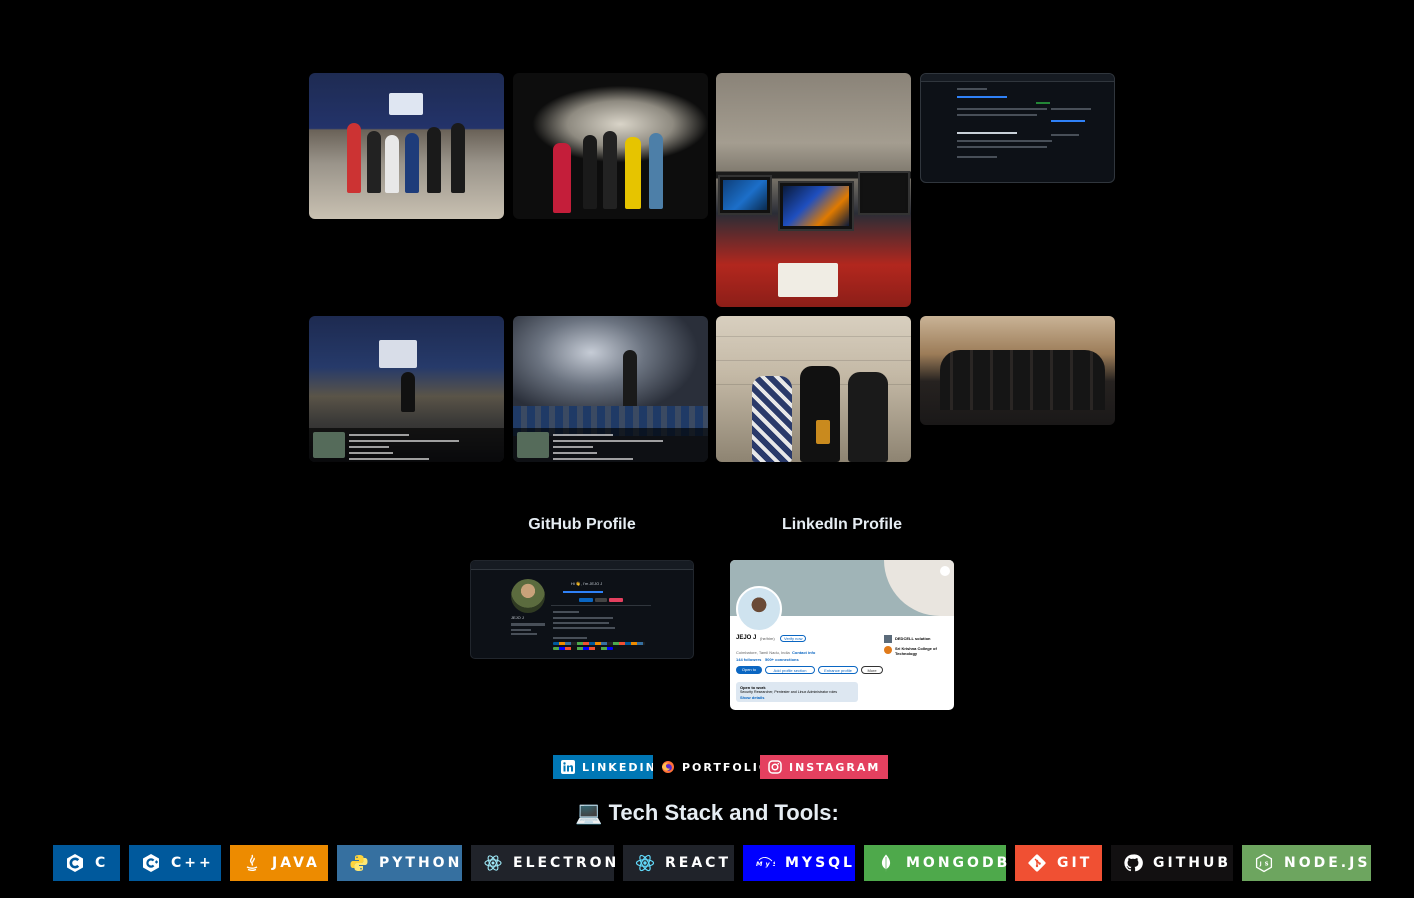 The width and height of the screenshot is (1414, 898). Describe the element at coordinates (916, 651) in the screenshot. I see `org-2: Sri Krishna College of Technology` at that location.